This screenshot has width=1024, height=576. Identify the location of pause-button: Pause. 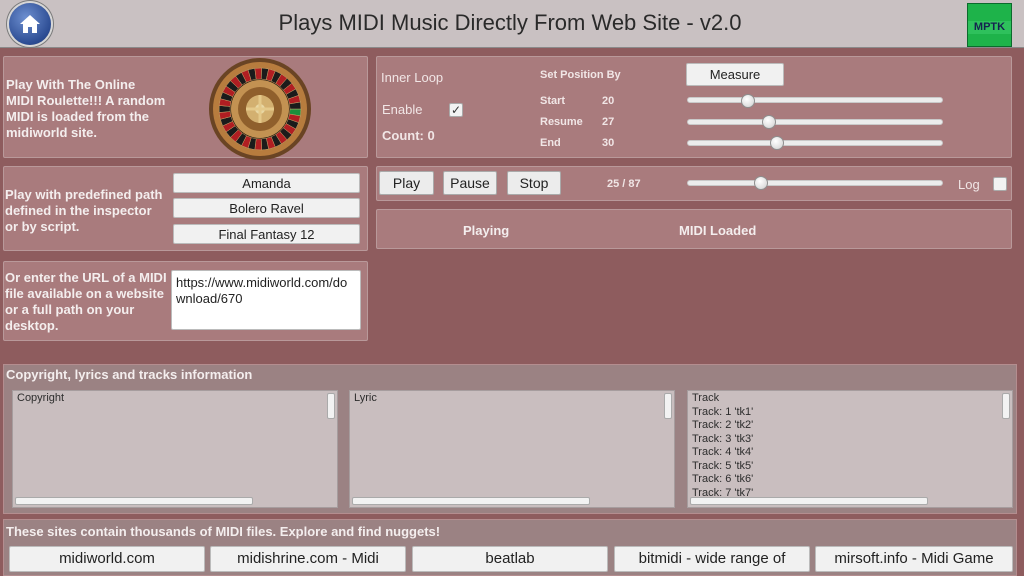
(470, 183).